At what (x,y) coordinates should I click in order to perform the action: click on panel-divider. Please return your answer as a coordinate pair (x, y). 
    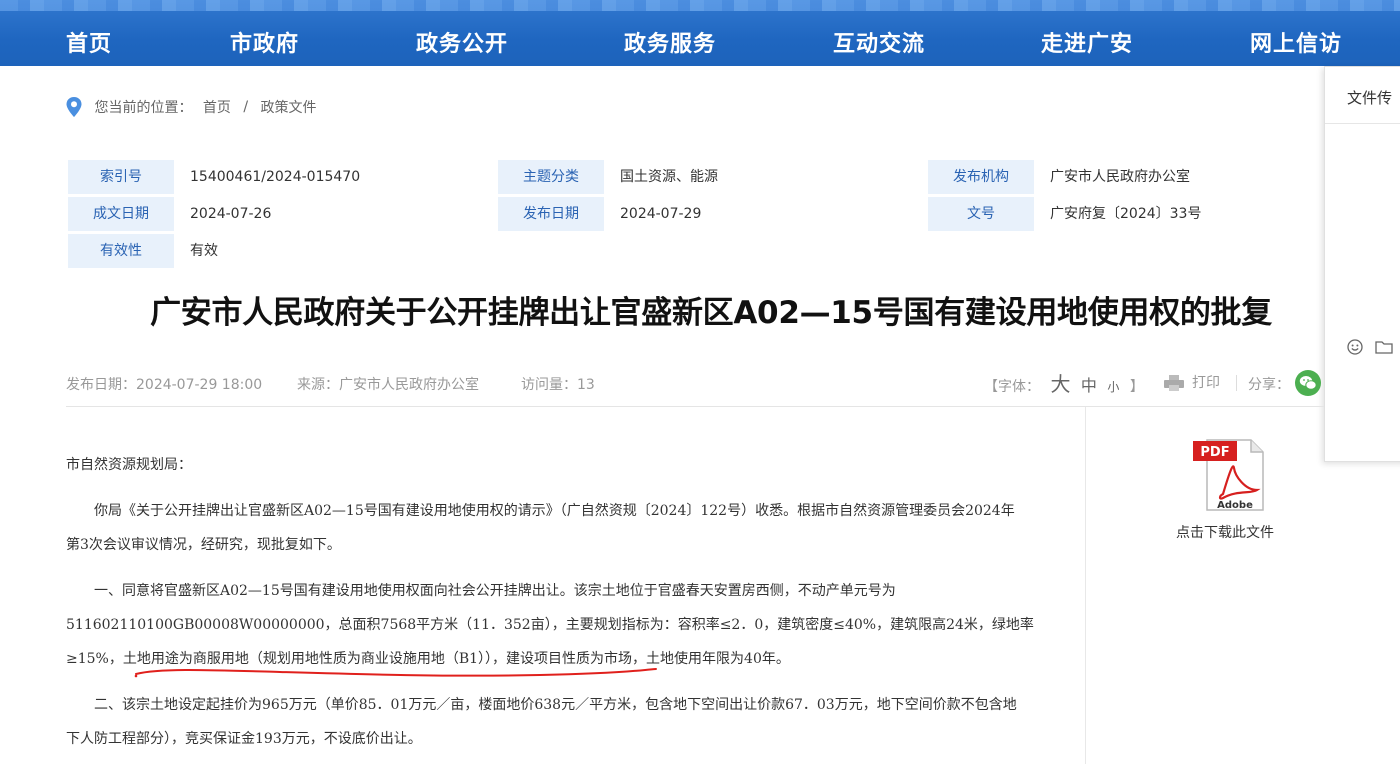
    Looking at the image, I should click on (1362, 123).